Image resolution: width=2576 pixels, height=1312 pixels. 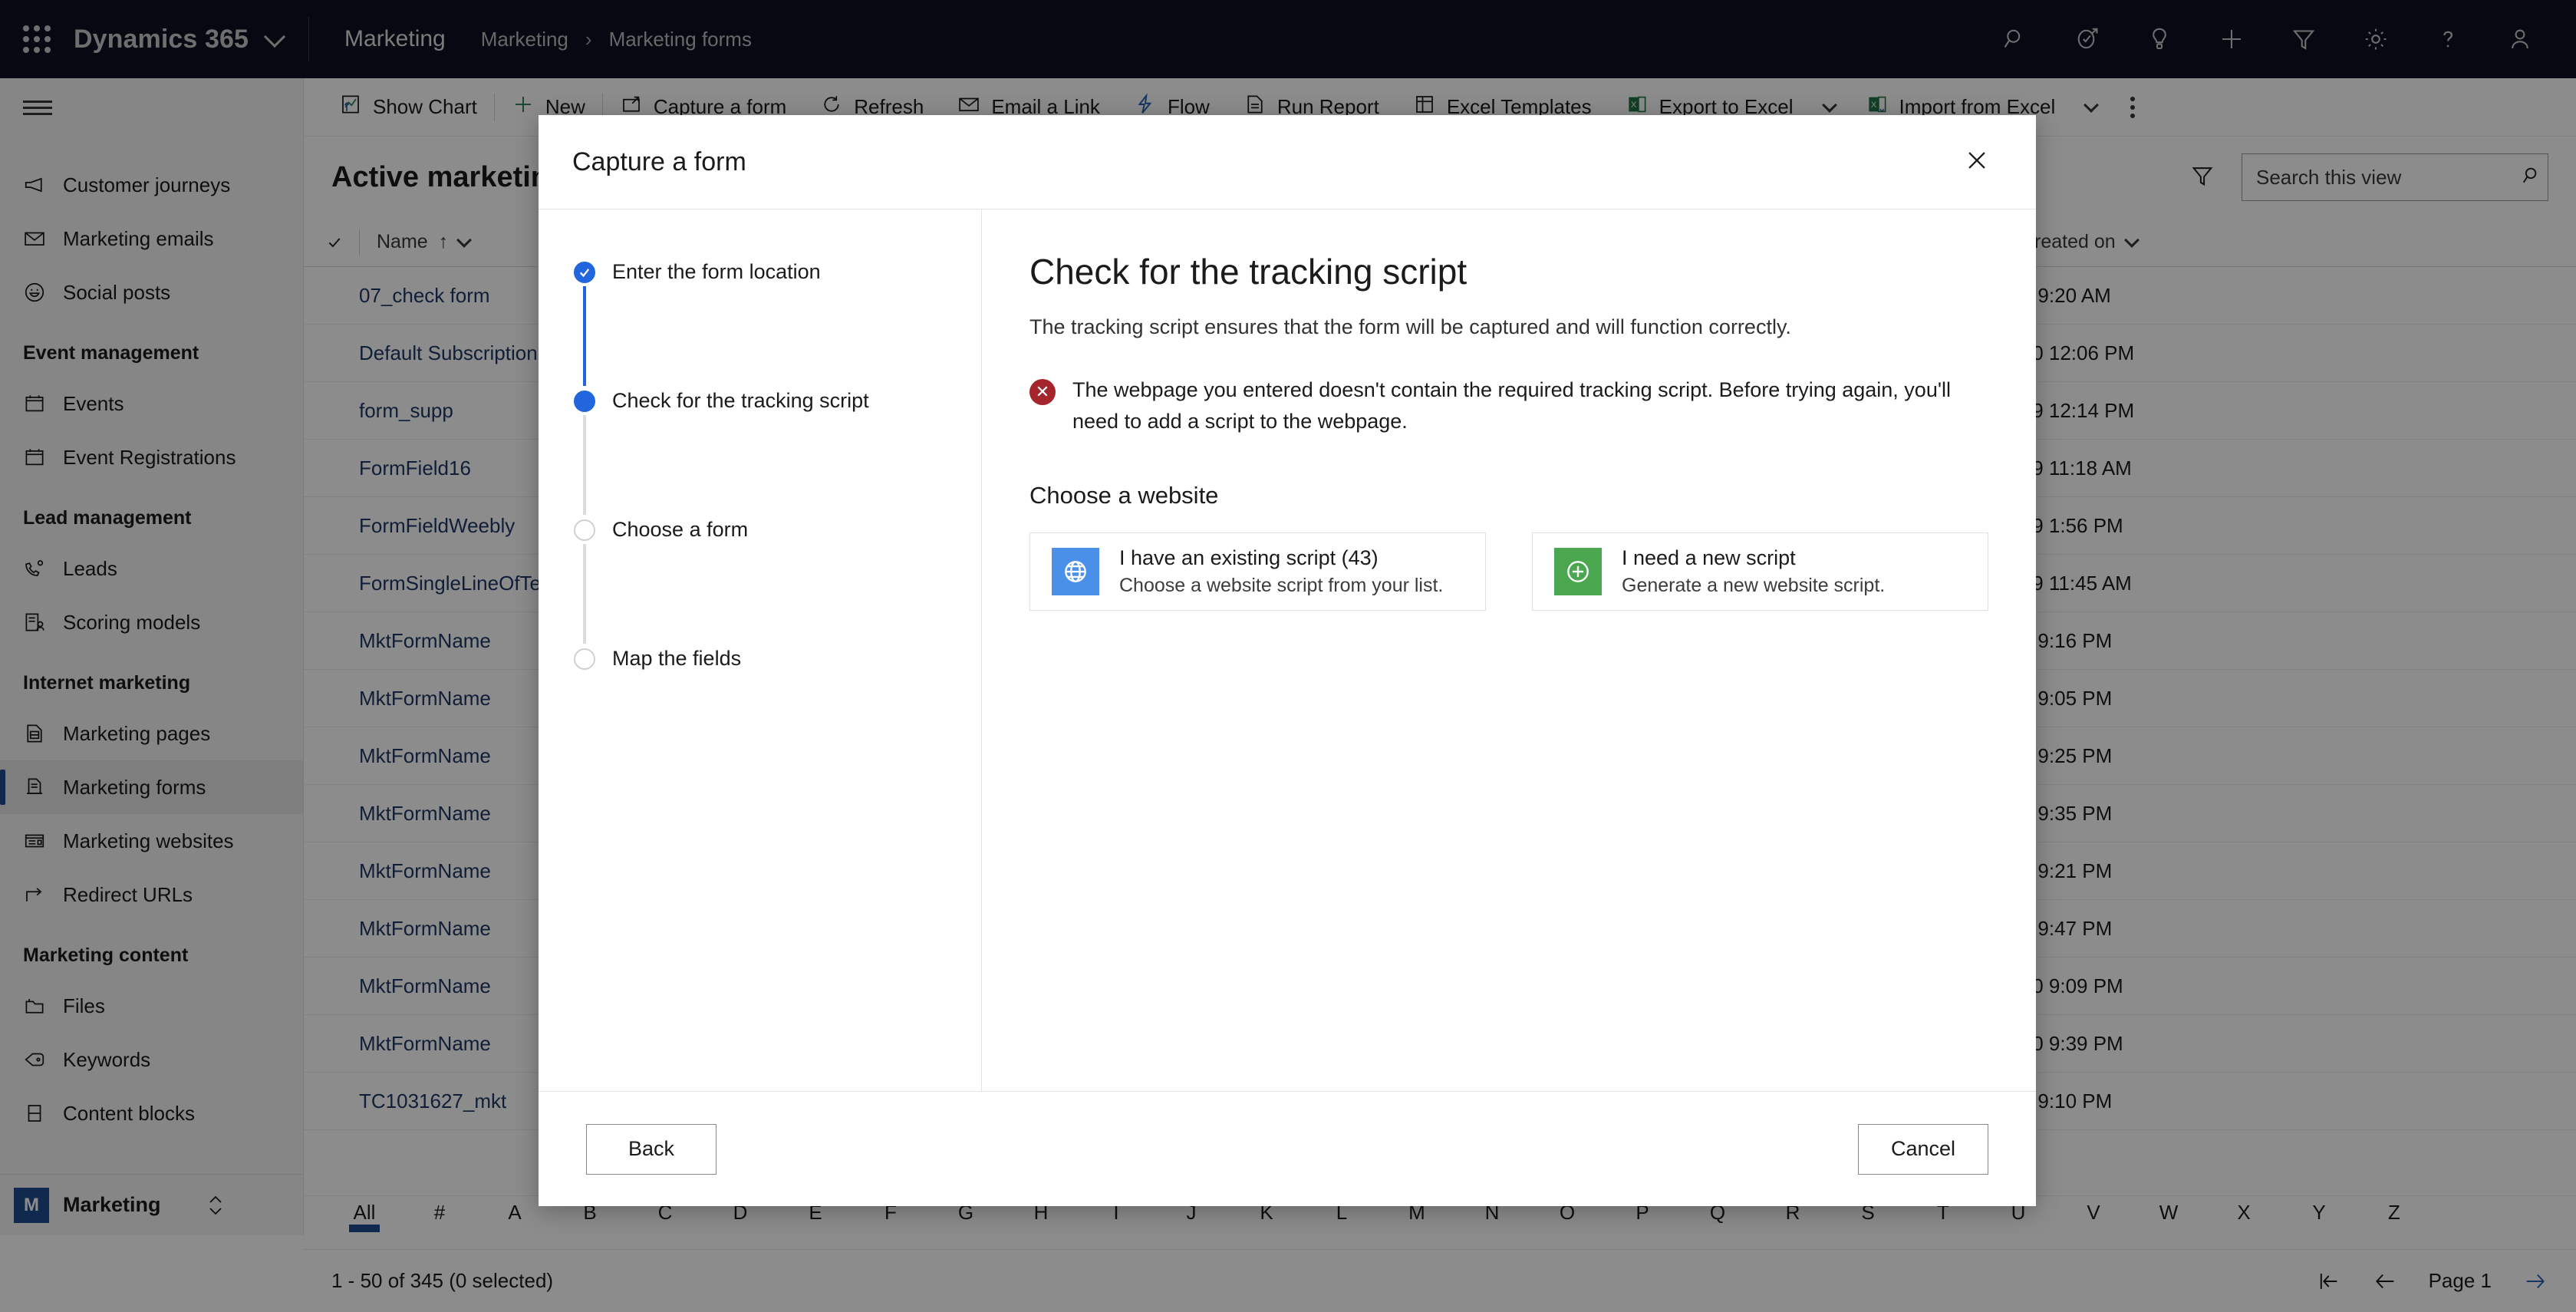 What do you see at coordinates (1977, 162) in the screenshot?
I see `close-icon` at bounding box center [1977, 162].